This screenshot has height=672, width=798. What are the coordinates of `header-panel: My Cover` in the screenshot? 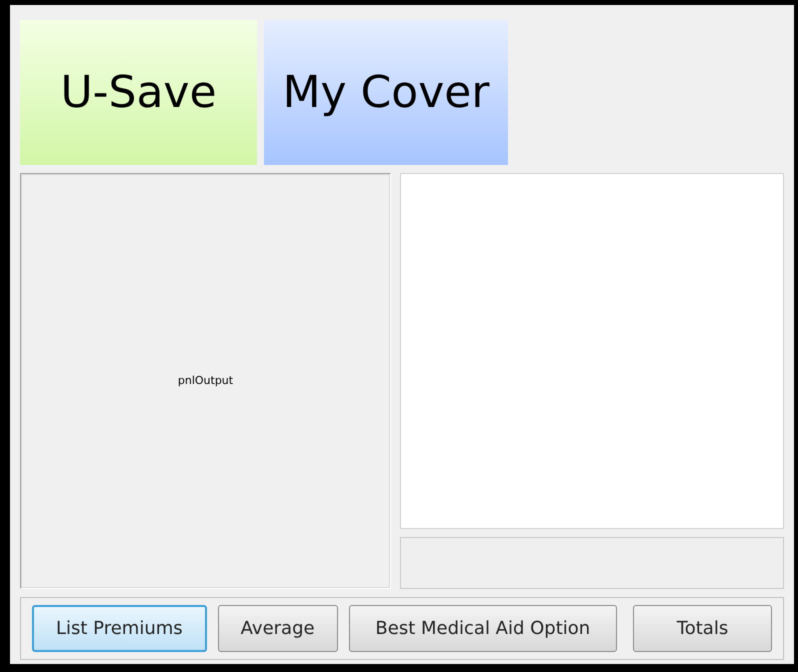 It's located at (386, 92).